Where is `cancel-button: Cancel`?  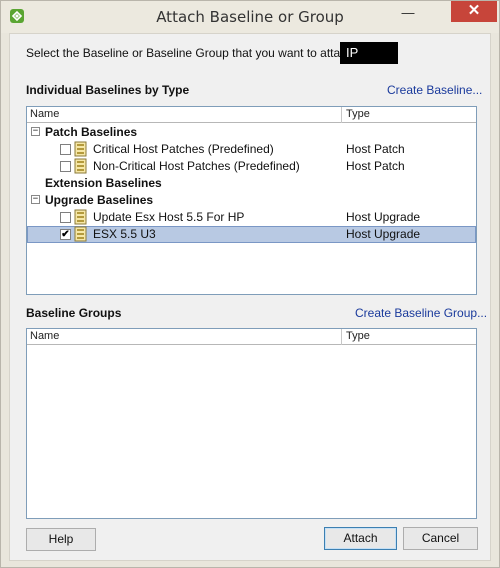
cancel-button: Cancel is located at coordinates (440, 538).